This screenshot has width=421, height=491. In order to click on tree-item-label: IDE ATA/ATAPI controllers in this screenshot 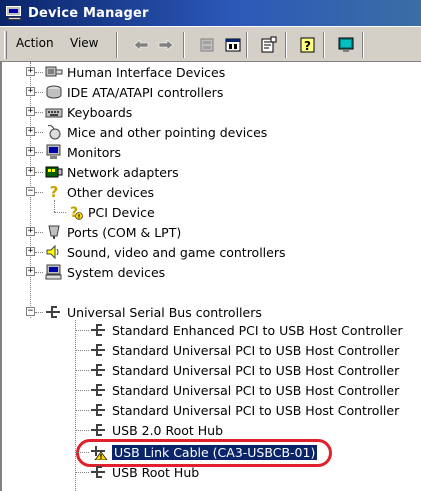, I will do `click(145, 92)`.